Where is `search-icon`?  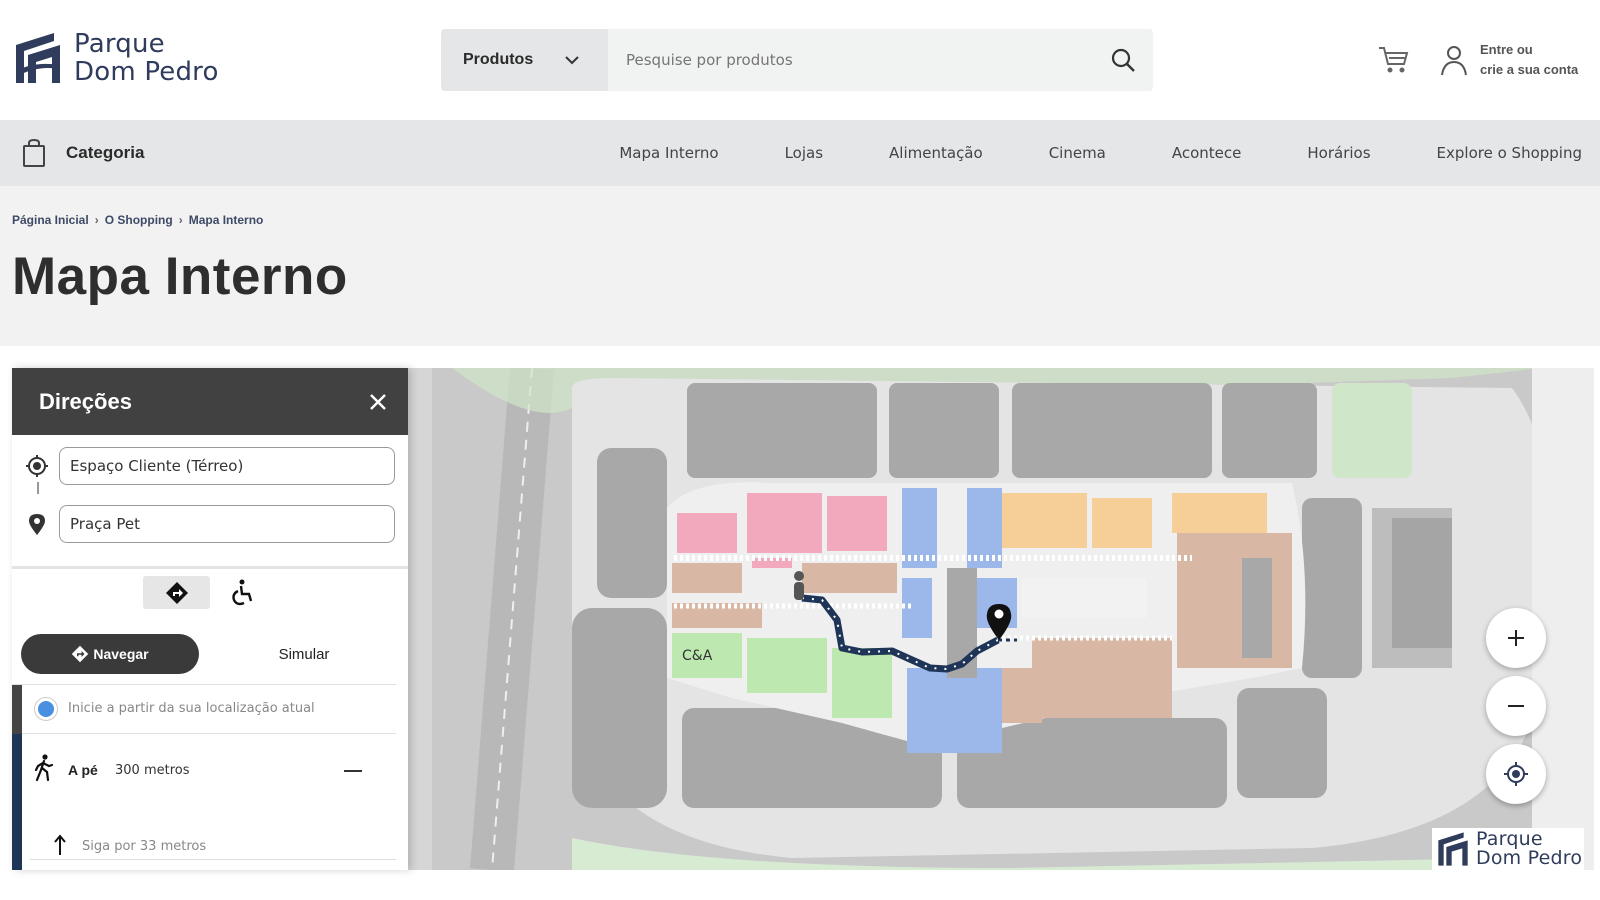 search-icon is located at coordinates (1123, 60).